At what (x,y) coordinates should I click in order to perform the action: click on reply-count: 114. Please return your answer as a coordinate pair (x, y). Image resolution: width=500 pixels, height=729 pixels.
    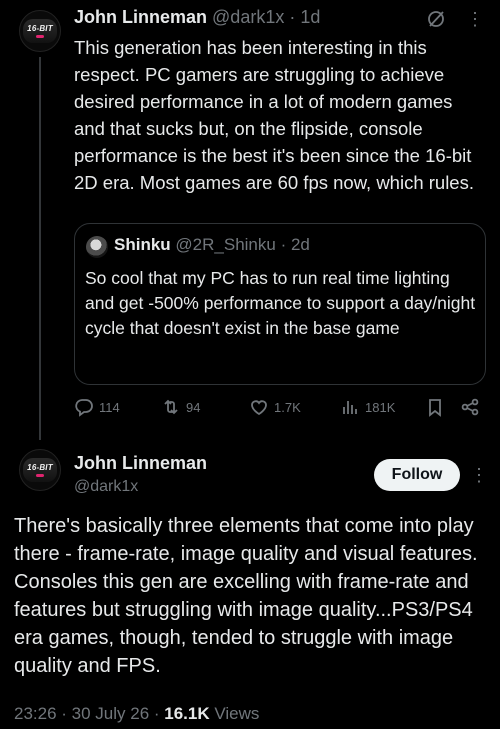
    Looking at the image, I should click on (109, 407).